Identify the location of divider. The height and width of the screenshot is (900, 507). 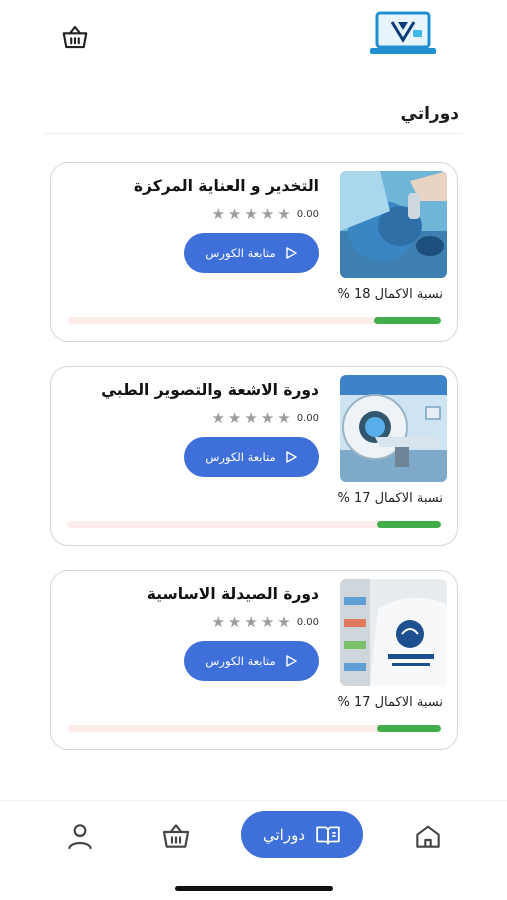
(253, 133).